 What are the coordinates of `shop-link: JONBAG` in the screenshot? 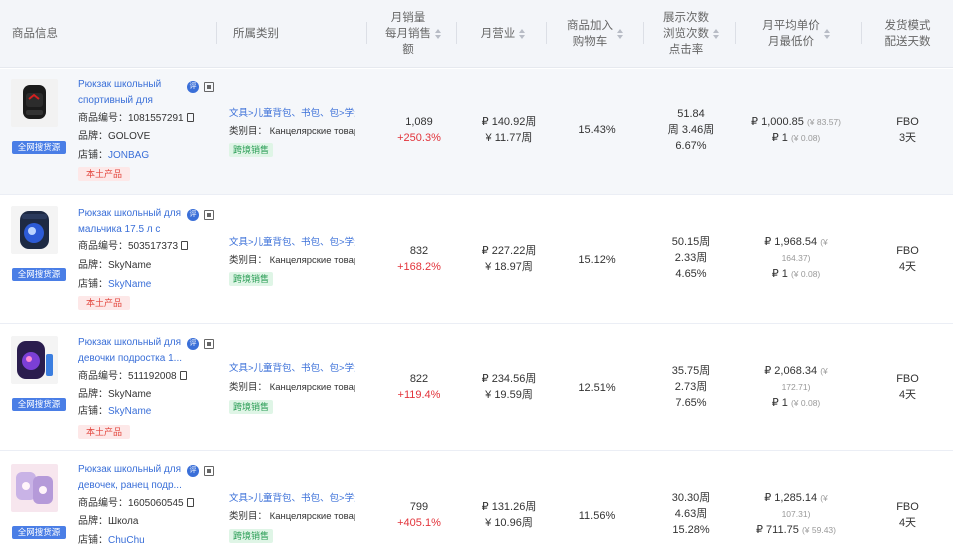 It's located at (128, 155).